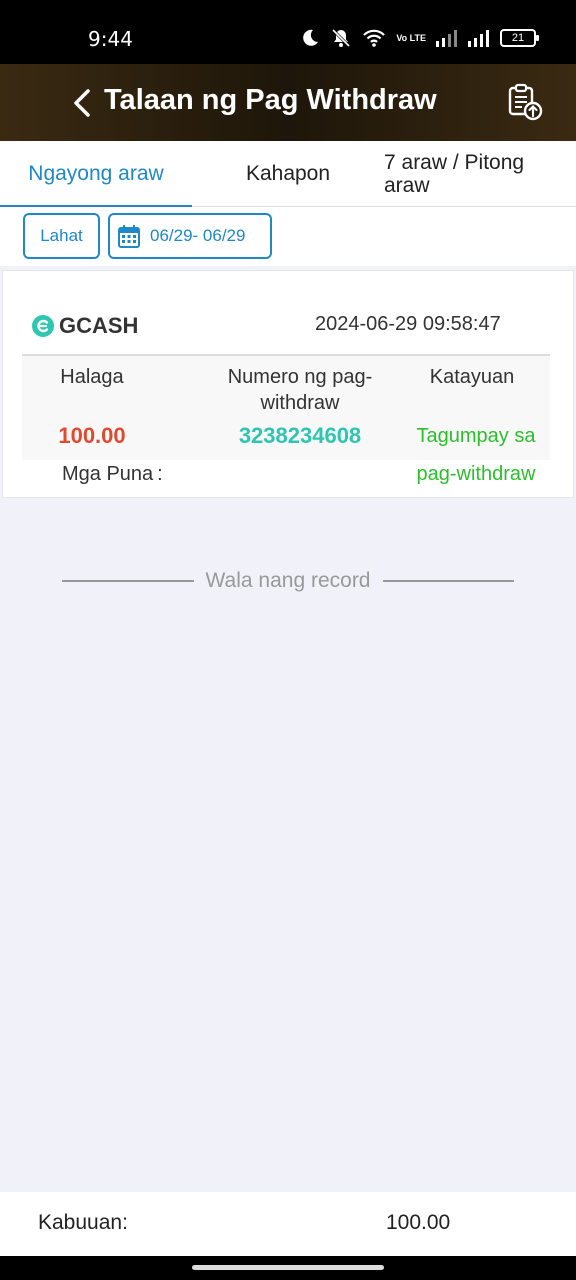 The width and height of the screenshot is (576, 1280). I want to click on volte-indicator: Vo LTE, so click(411, 37).